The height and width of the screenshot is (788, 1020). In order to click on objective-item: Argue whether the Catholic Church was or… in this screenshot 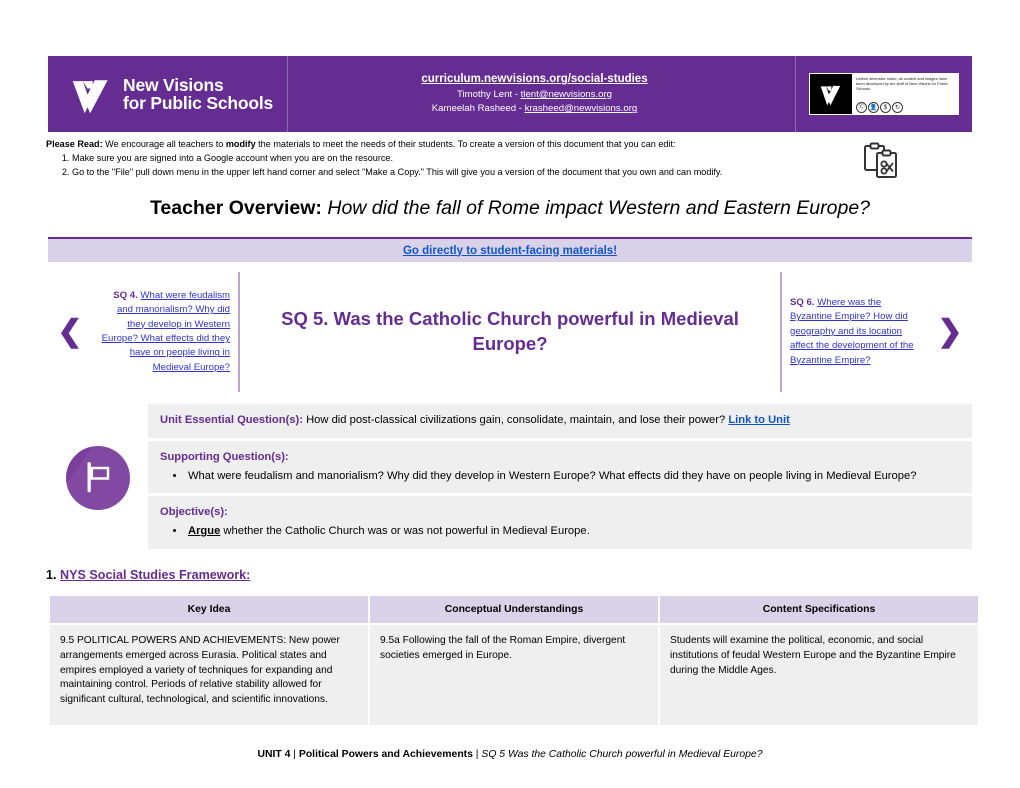, I will do `click(572, 531)`.